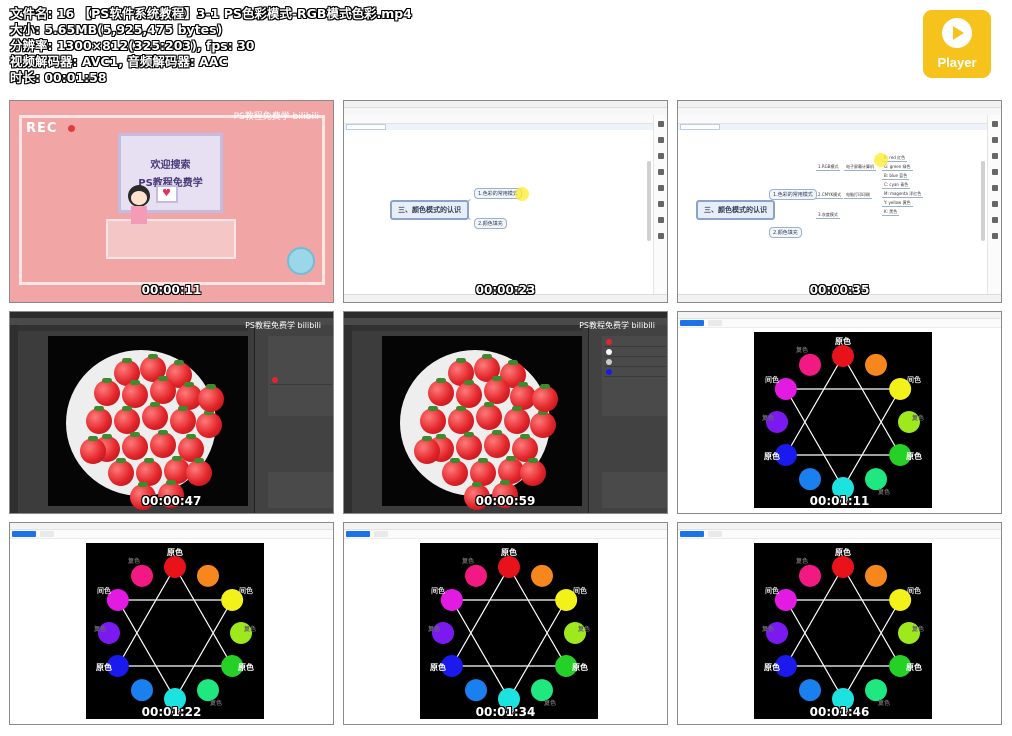 This screenshot has width=1012, height=736. I want to click on sub-node: 2.CMYK模式, so click(830, 195).